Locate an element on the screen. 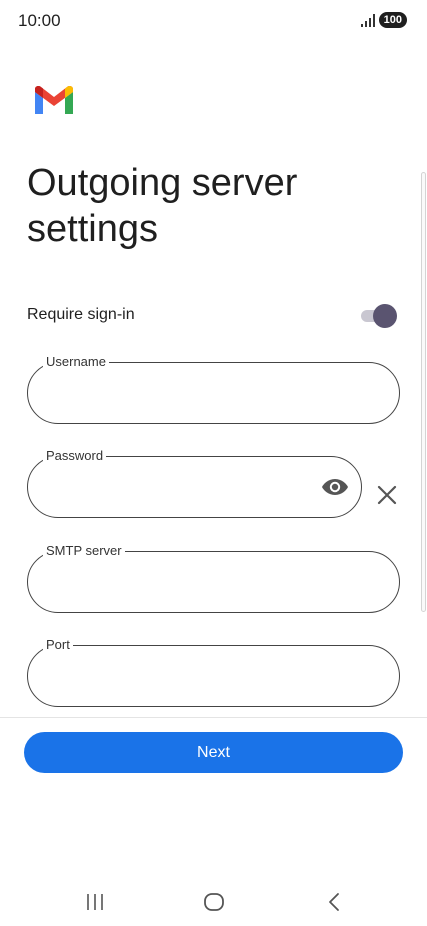 Image resolution: width=427 pixels, height=926 pixels. home-icon is located at coordinates (214, 902).